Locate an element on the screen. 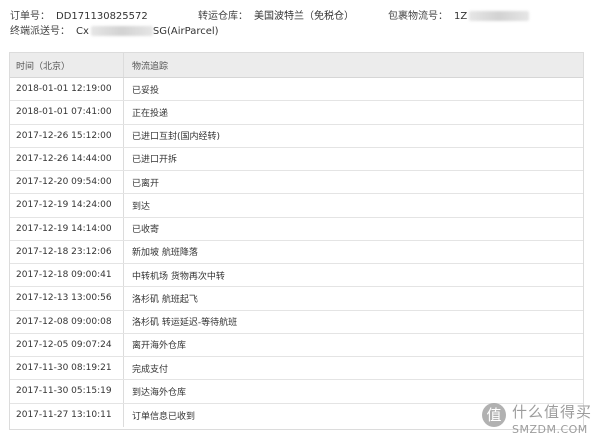  table-row: 2017-12-26 15:12:00 已进口互封(国内经转) is located at coordinates (296, 136).